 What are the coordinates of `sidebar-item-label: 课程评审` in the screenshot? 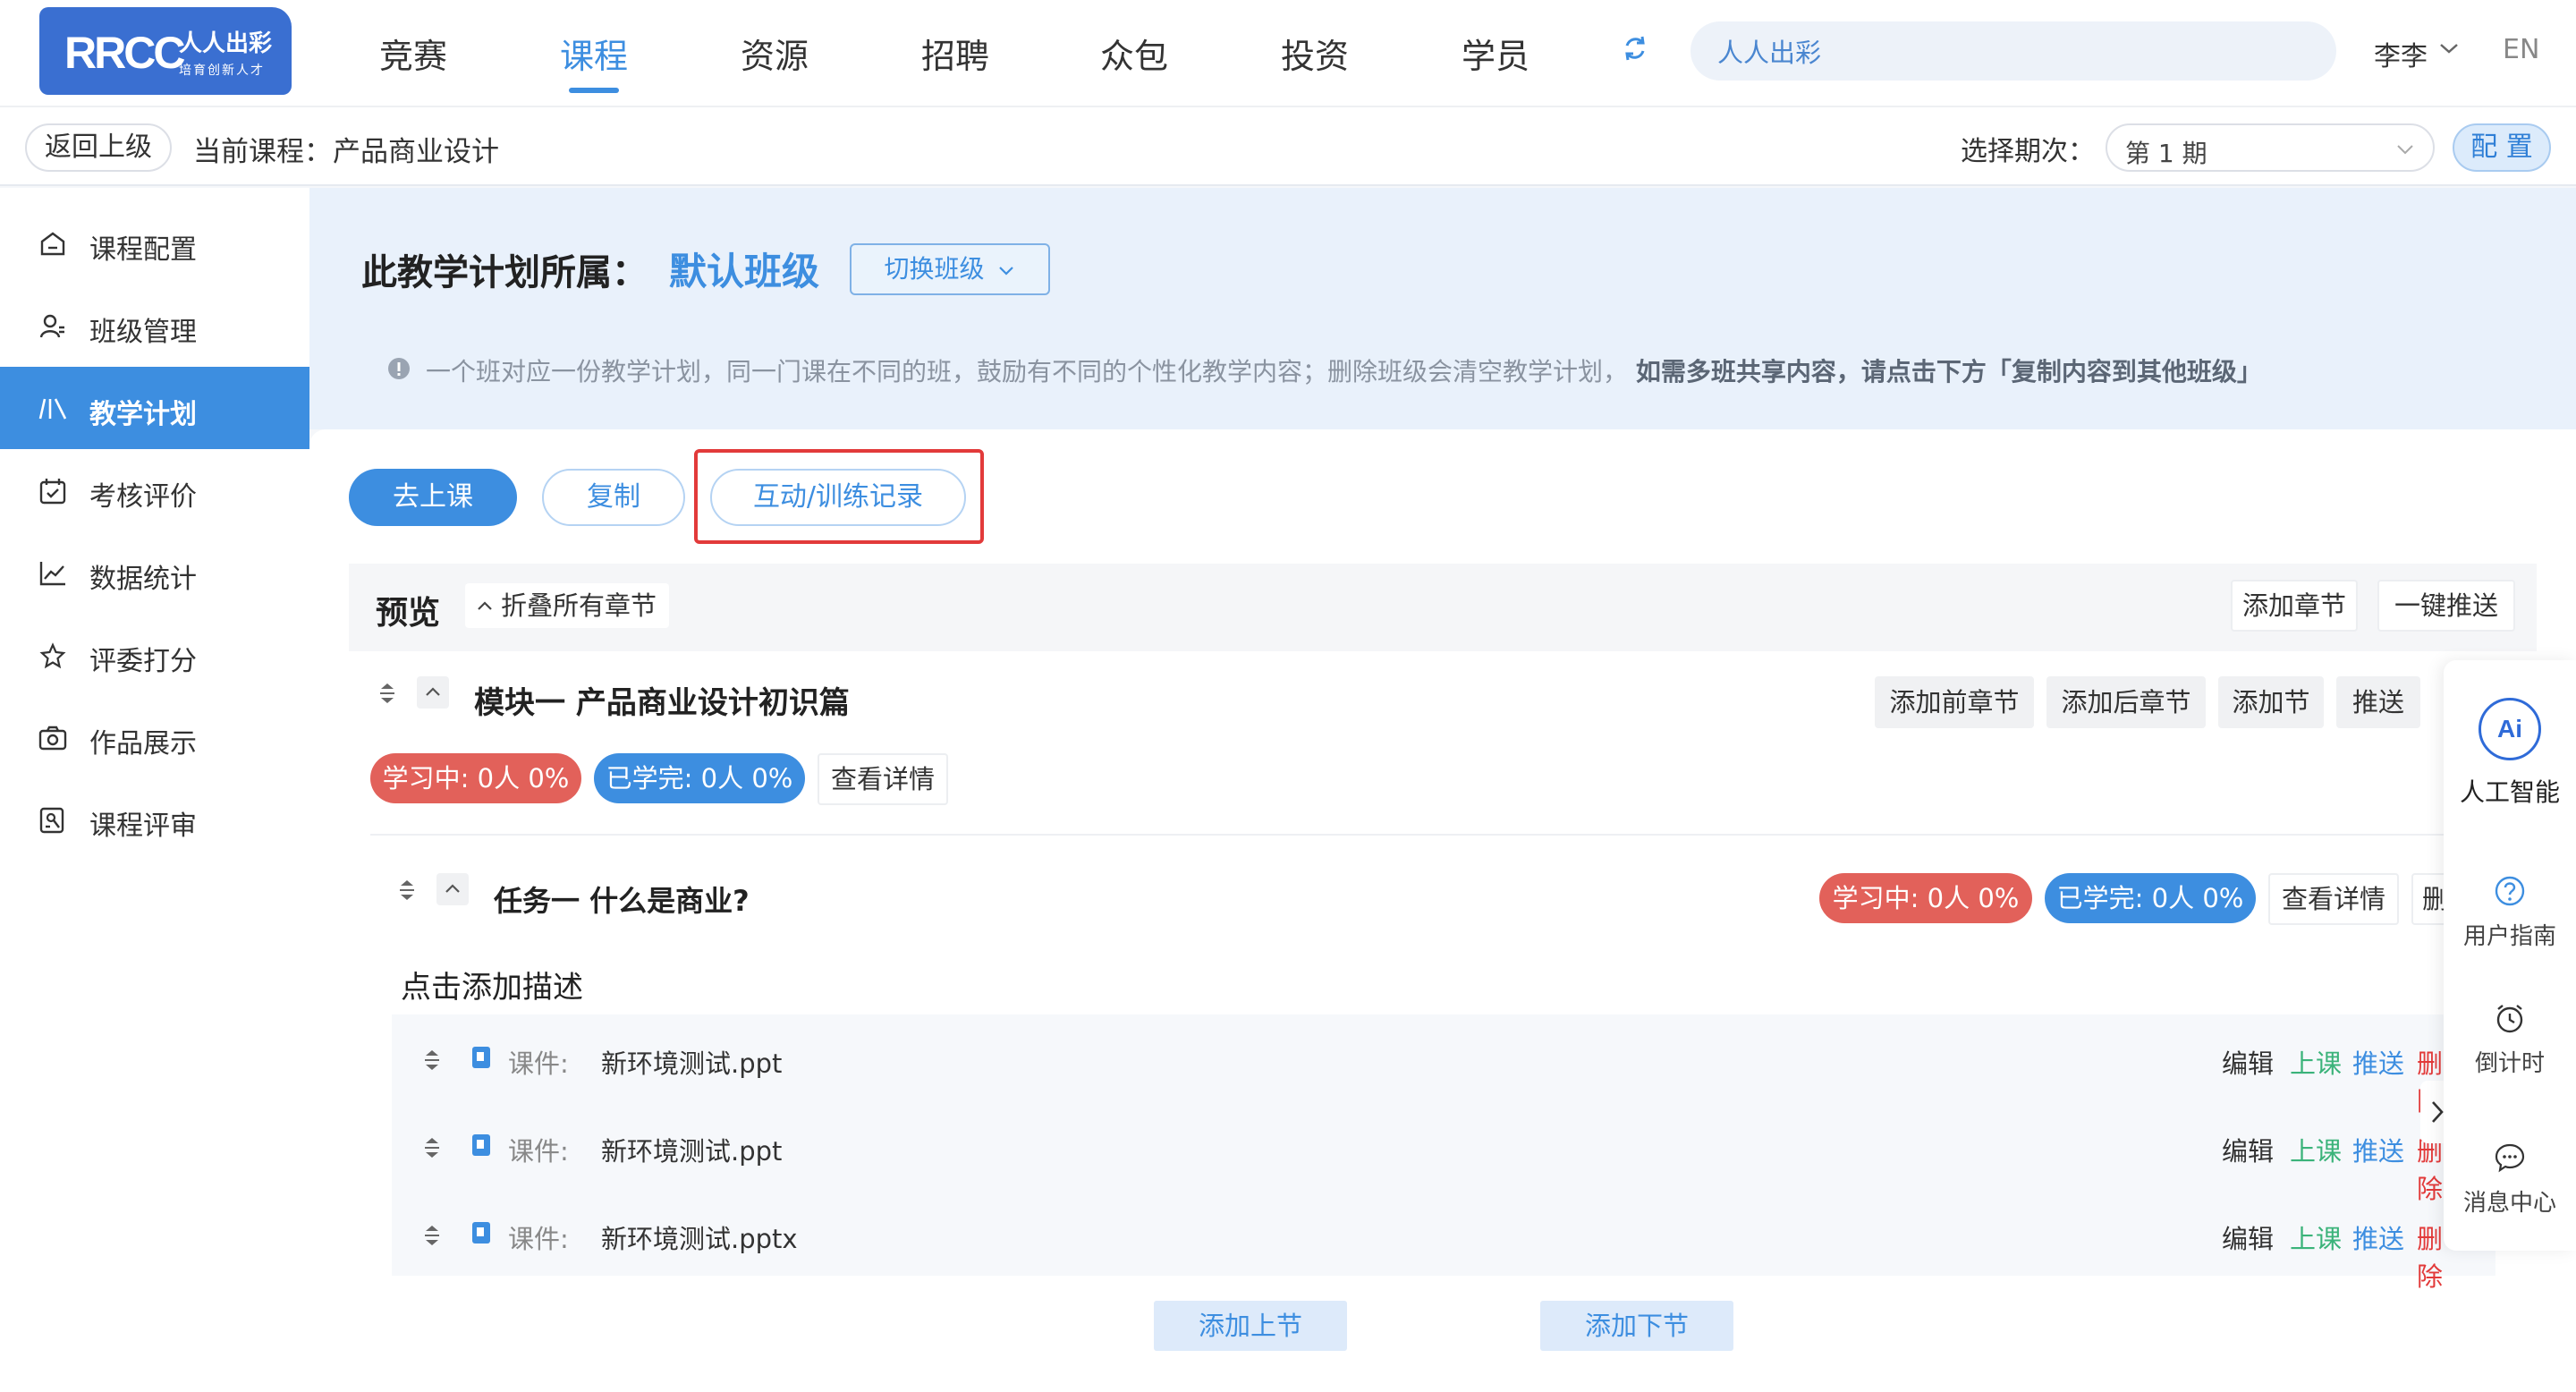 It's located at (143, 826).